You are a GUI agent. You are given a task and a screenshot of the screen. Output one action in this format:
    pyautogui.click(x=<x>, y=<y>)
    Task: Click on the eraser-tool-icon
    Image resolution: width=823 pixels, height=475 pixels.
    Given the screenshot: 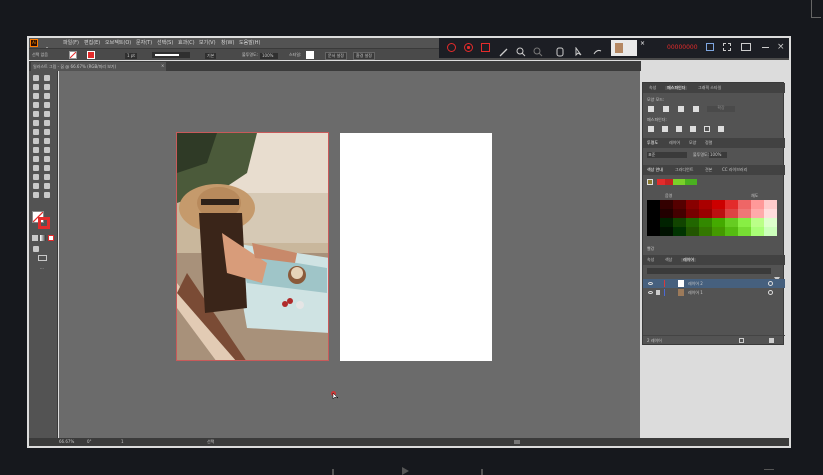 What is the action you would take?
    pyautogui.click(x=47, y=123)
    